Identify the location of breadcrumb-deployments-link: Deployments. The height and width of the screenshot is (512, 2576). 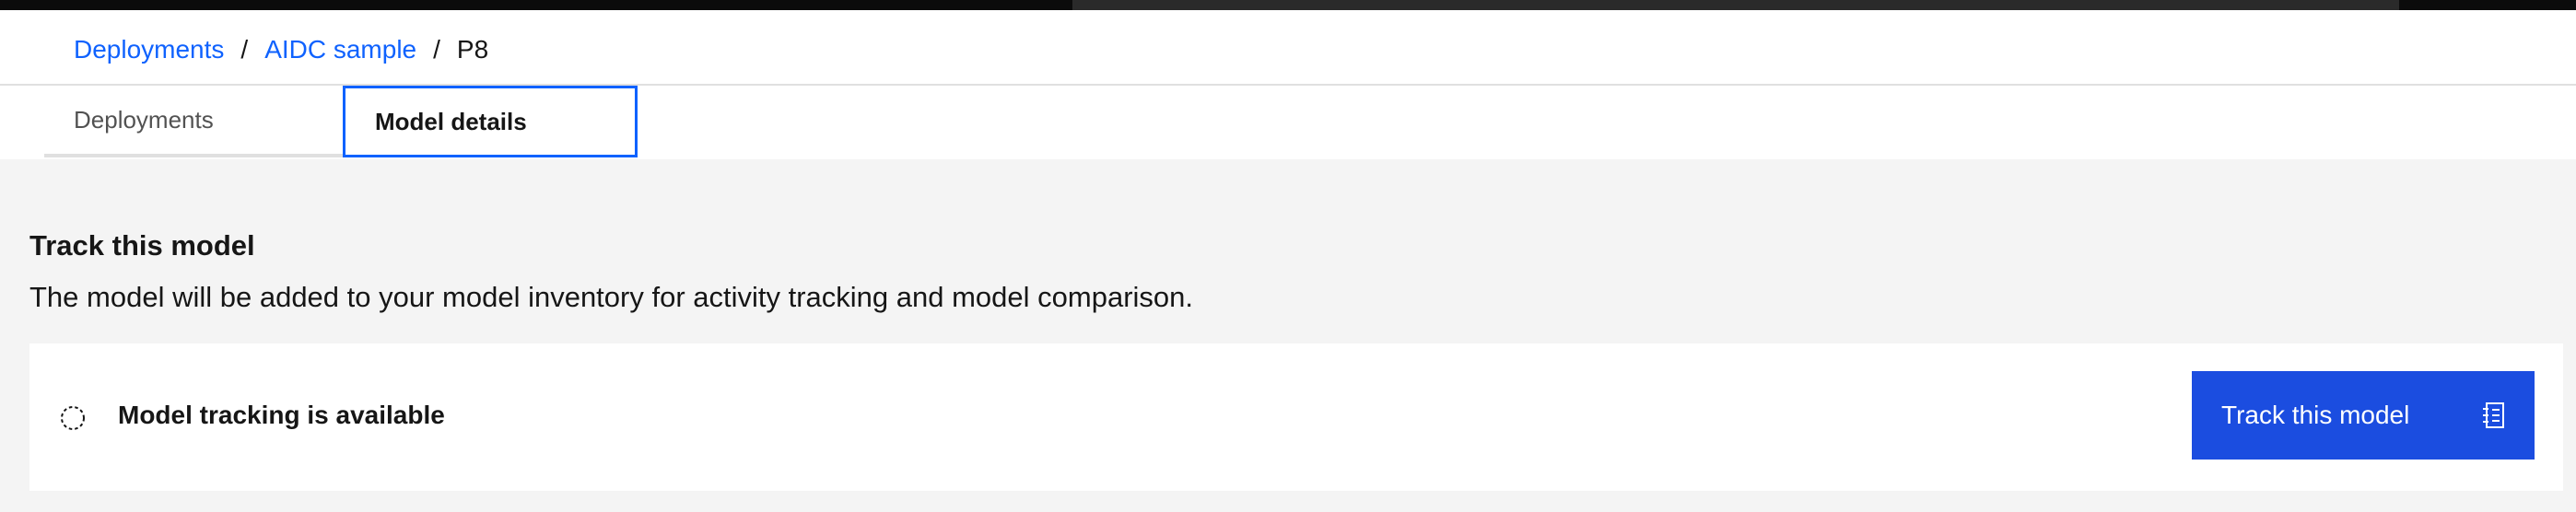
(149, 49).